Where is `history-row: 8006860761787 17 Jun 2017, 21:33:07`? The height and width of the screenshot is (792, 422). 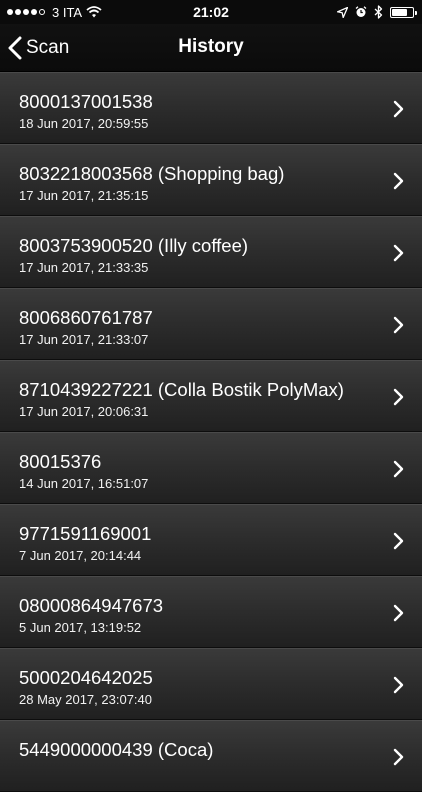
history-row: 8006860761787 17 Jun 2017, 21:33:07 is located at coordinates (211, 324).